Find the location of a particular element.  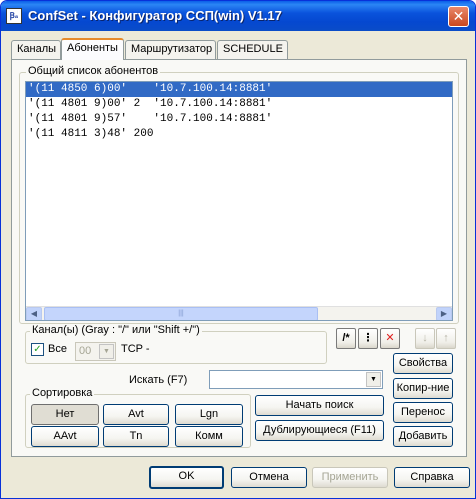

all-channels-label: Все is located at coordinates (57, 349).